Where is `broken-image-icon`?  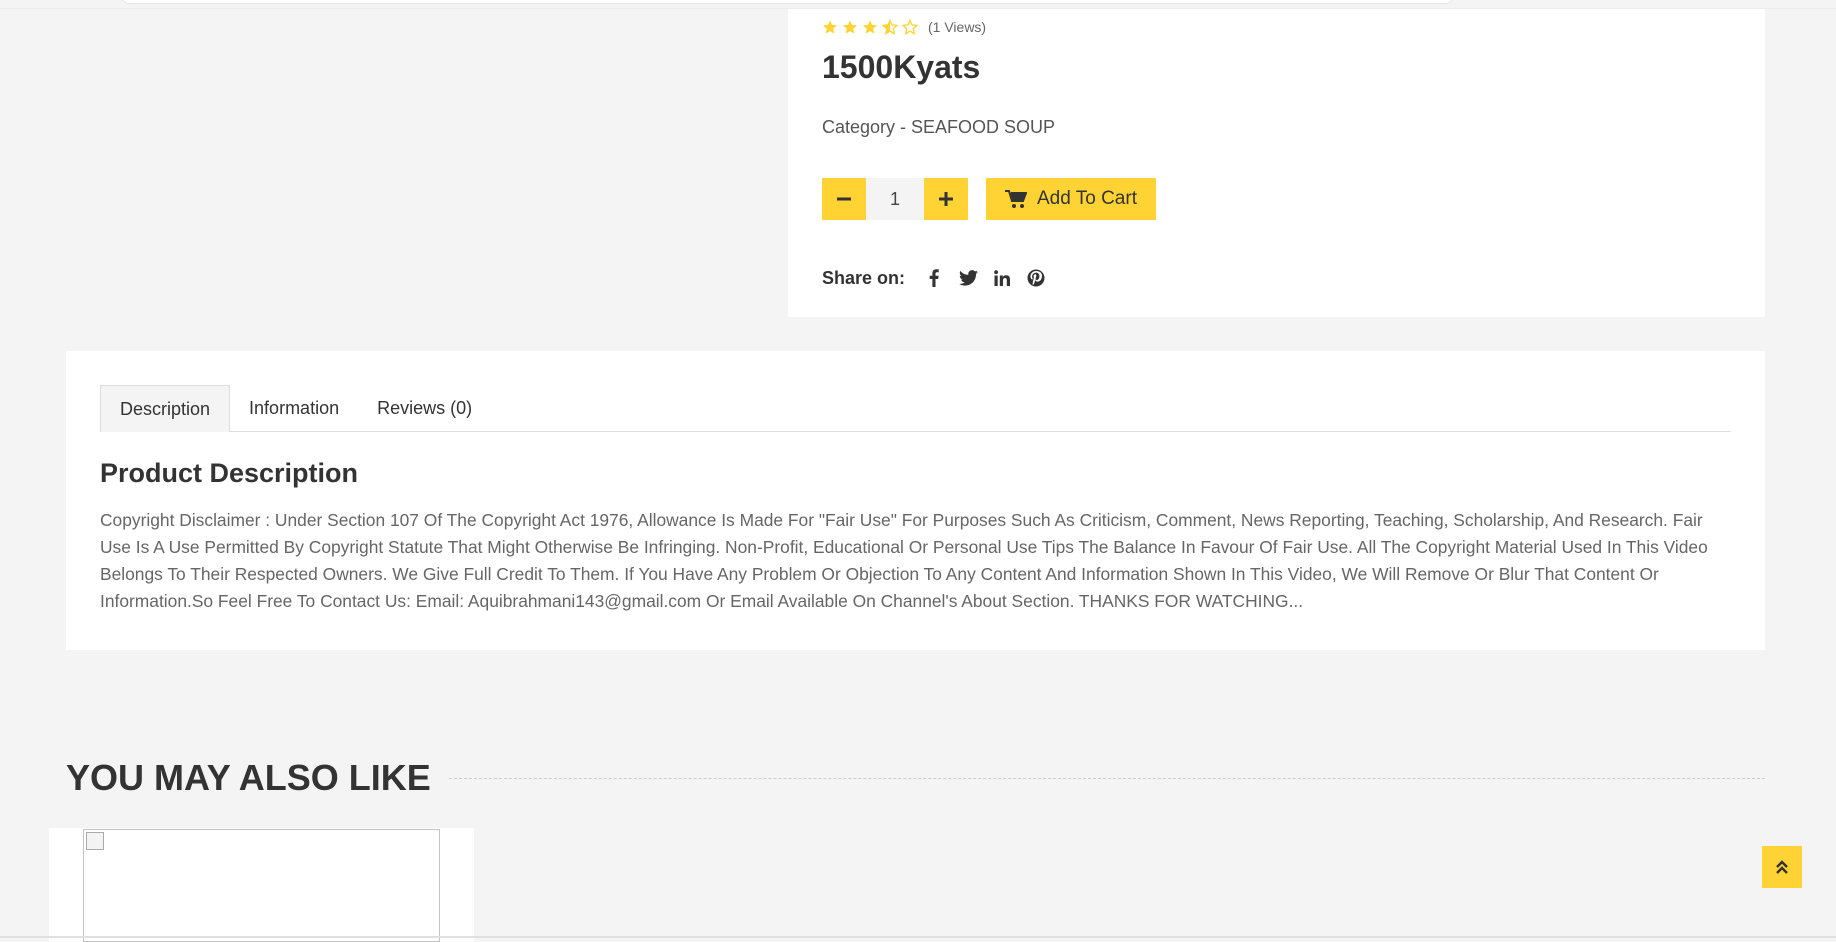
broken-image-icon is located at coordinates (95, 841).